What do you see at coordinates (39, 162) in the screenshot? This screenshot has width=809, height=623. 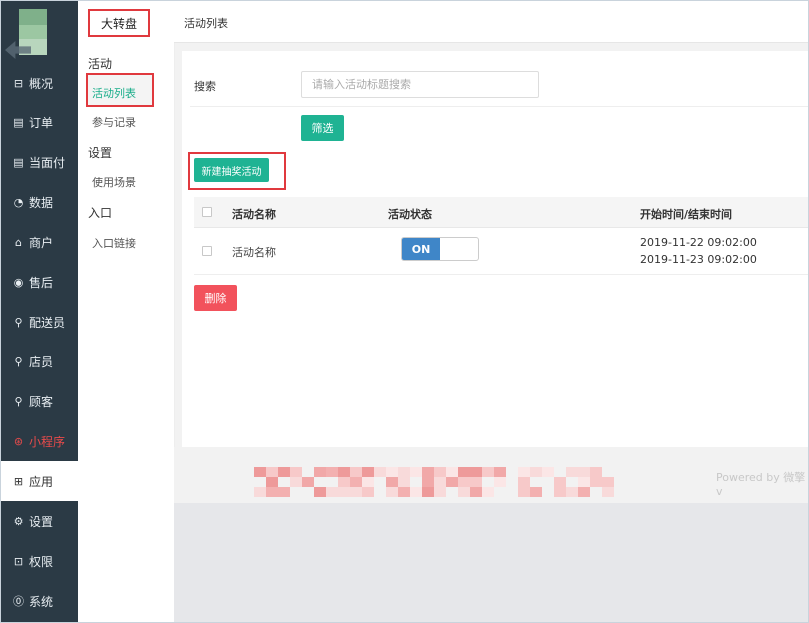 I see `sidebar-item-face-pay: ▤ 当面付` at bounding box center [39, 162].